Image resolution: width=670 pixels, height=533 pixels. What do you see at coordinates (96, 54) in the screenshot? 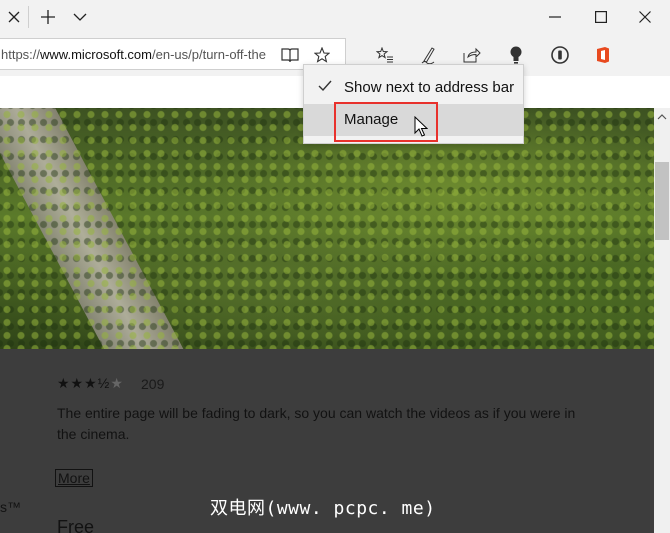
I see `url-host: www.microsoft.com` at bounding box center [96, 54].